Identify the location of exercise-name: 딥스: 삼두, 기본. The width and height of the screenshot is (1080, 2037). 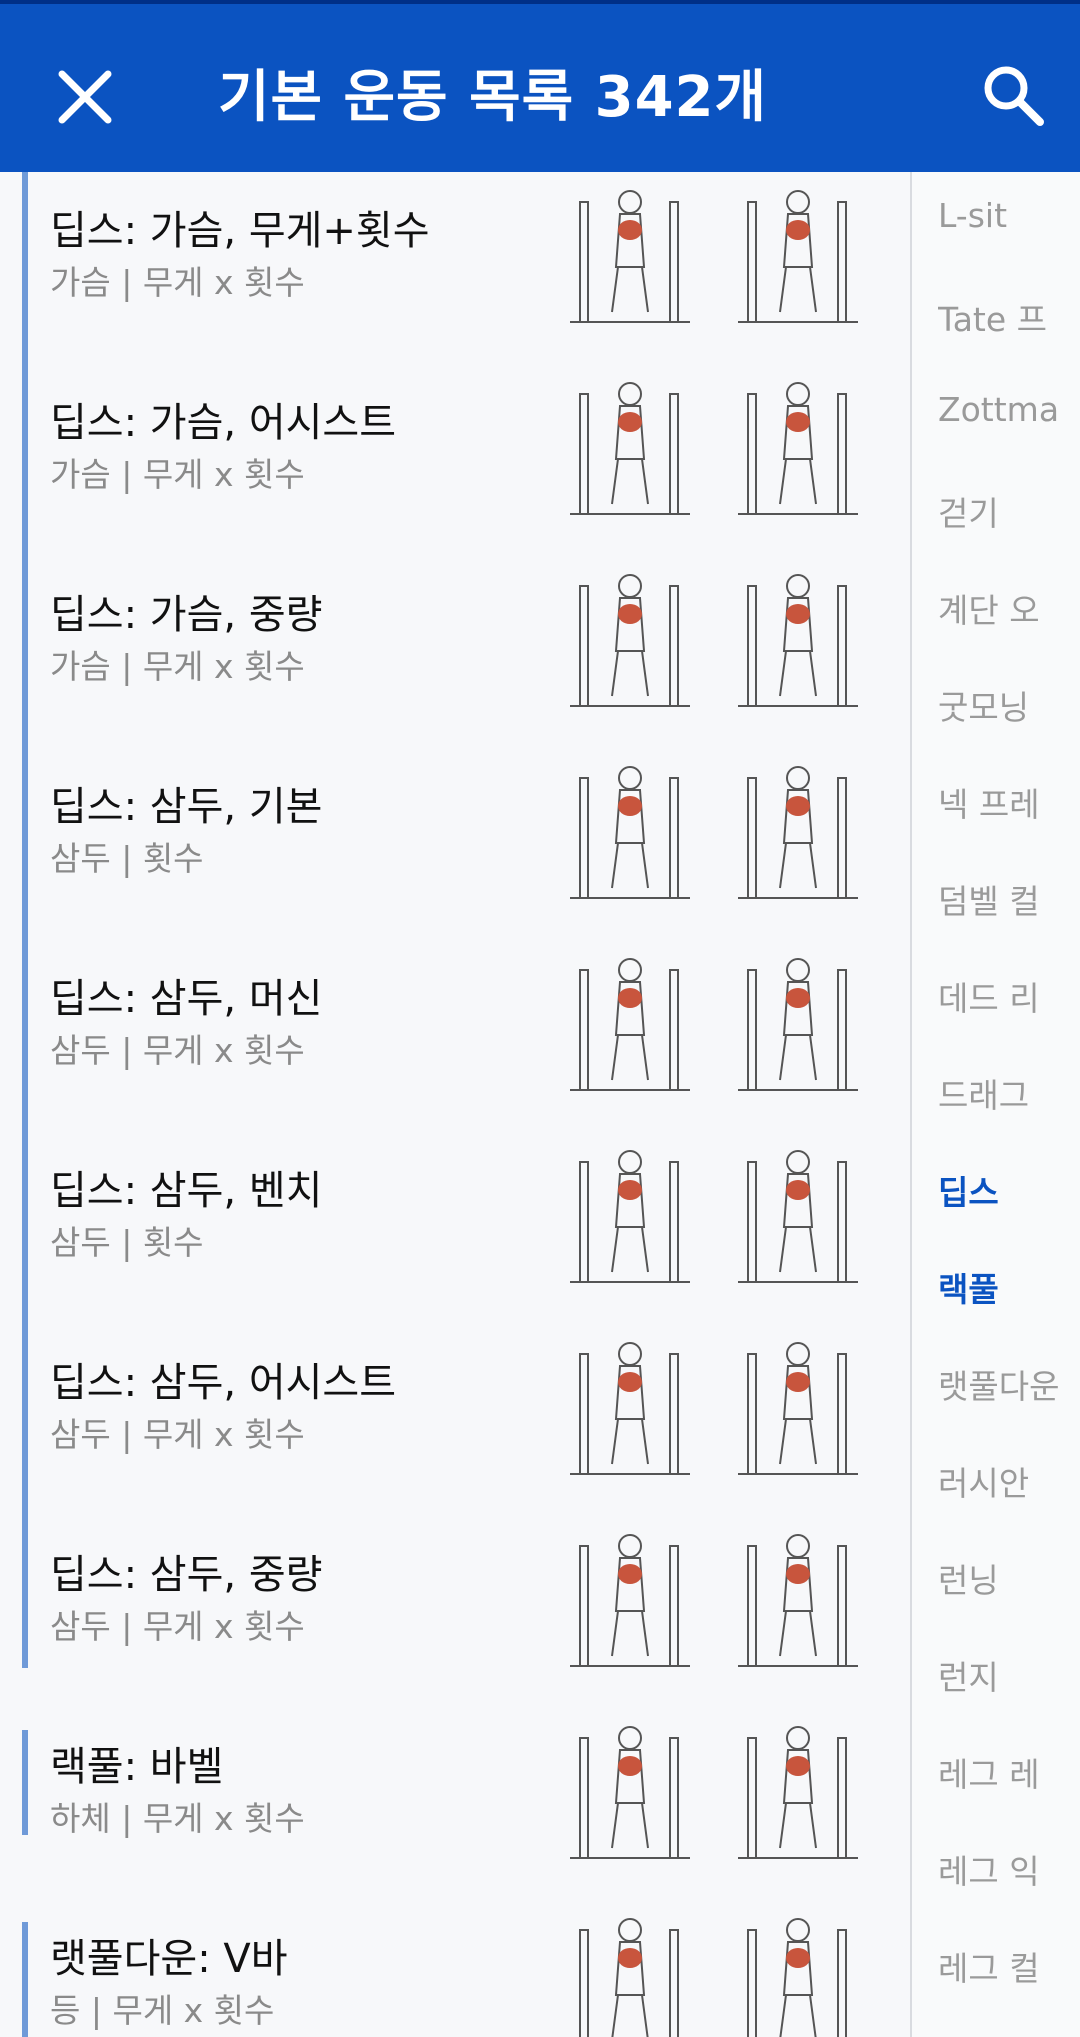
(186, 807).